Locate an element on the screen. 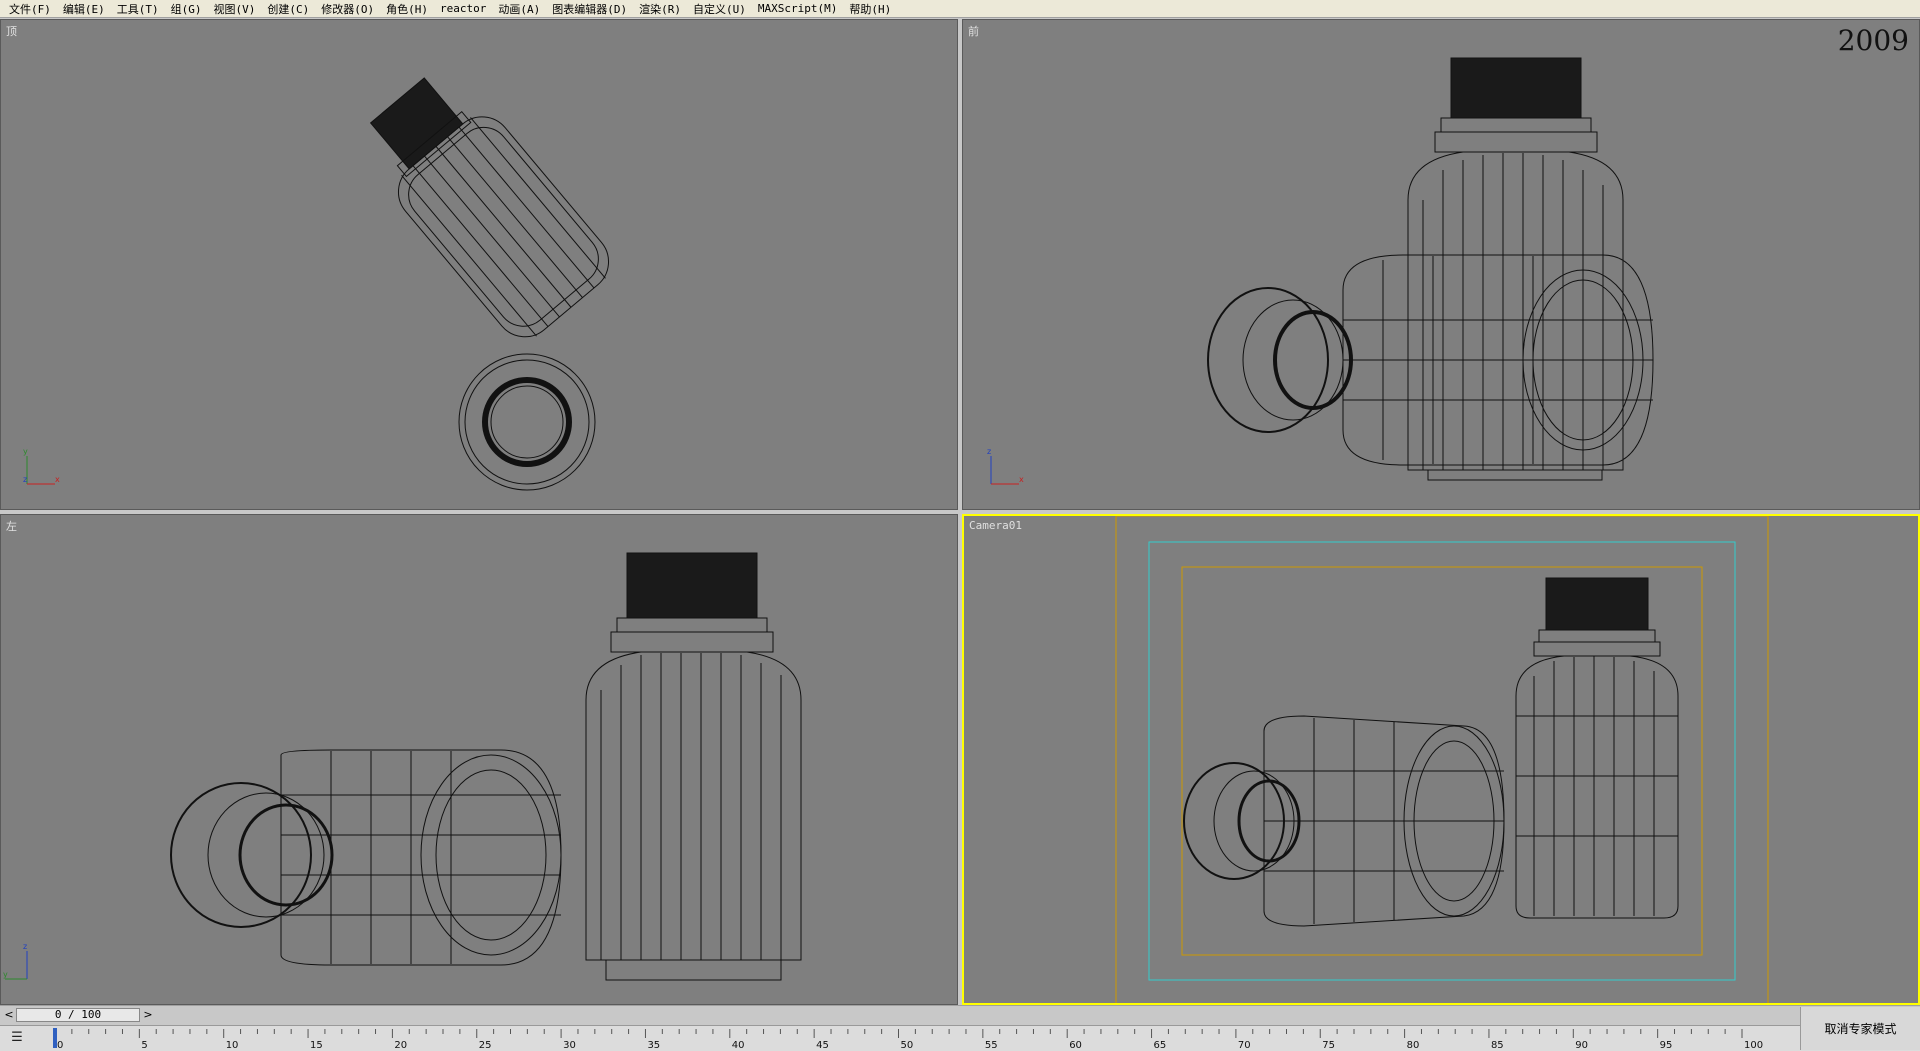 Image resolution: width=1920 pixels, height=1051 pixels. track-tick-label: 5 is located at coordinates (144, 1045).